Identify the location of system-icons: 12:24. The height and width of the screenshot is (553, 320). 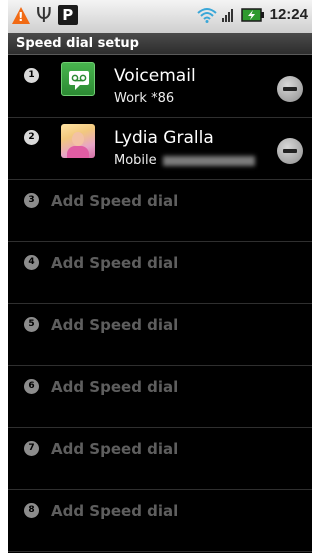
(252, 14).